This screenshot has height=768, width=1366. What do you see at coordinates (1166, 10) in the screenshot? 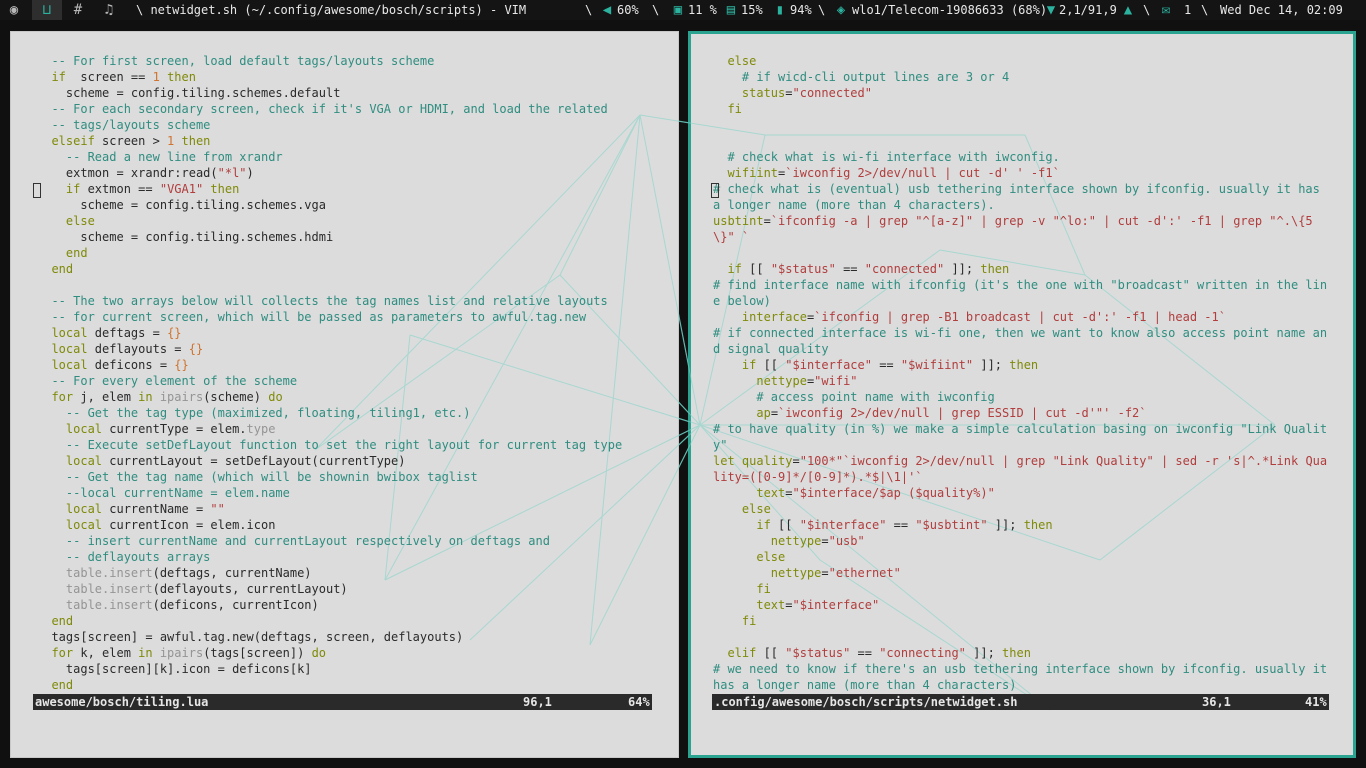
I see `mail-icon: ✉` at bounding box center [1166, 10].